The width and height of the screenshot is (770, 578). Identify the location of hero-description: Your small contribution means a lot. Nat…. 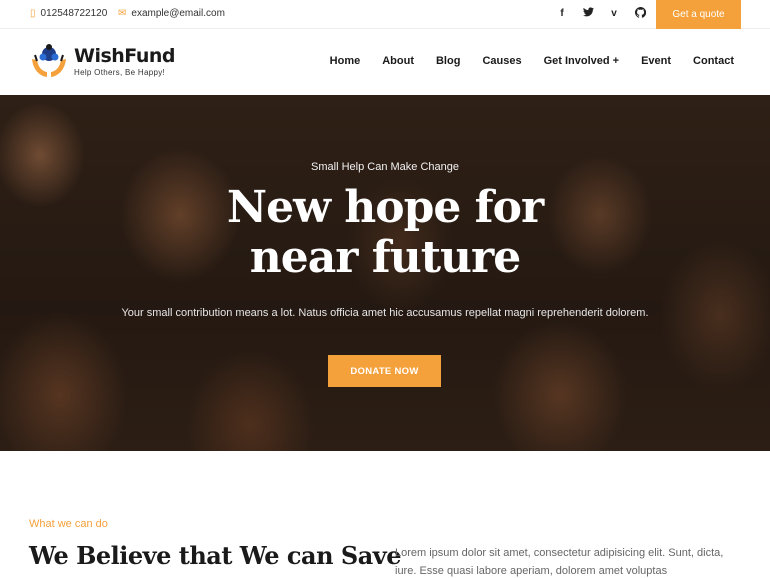
(385, 313).